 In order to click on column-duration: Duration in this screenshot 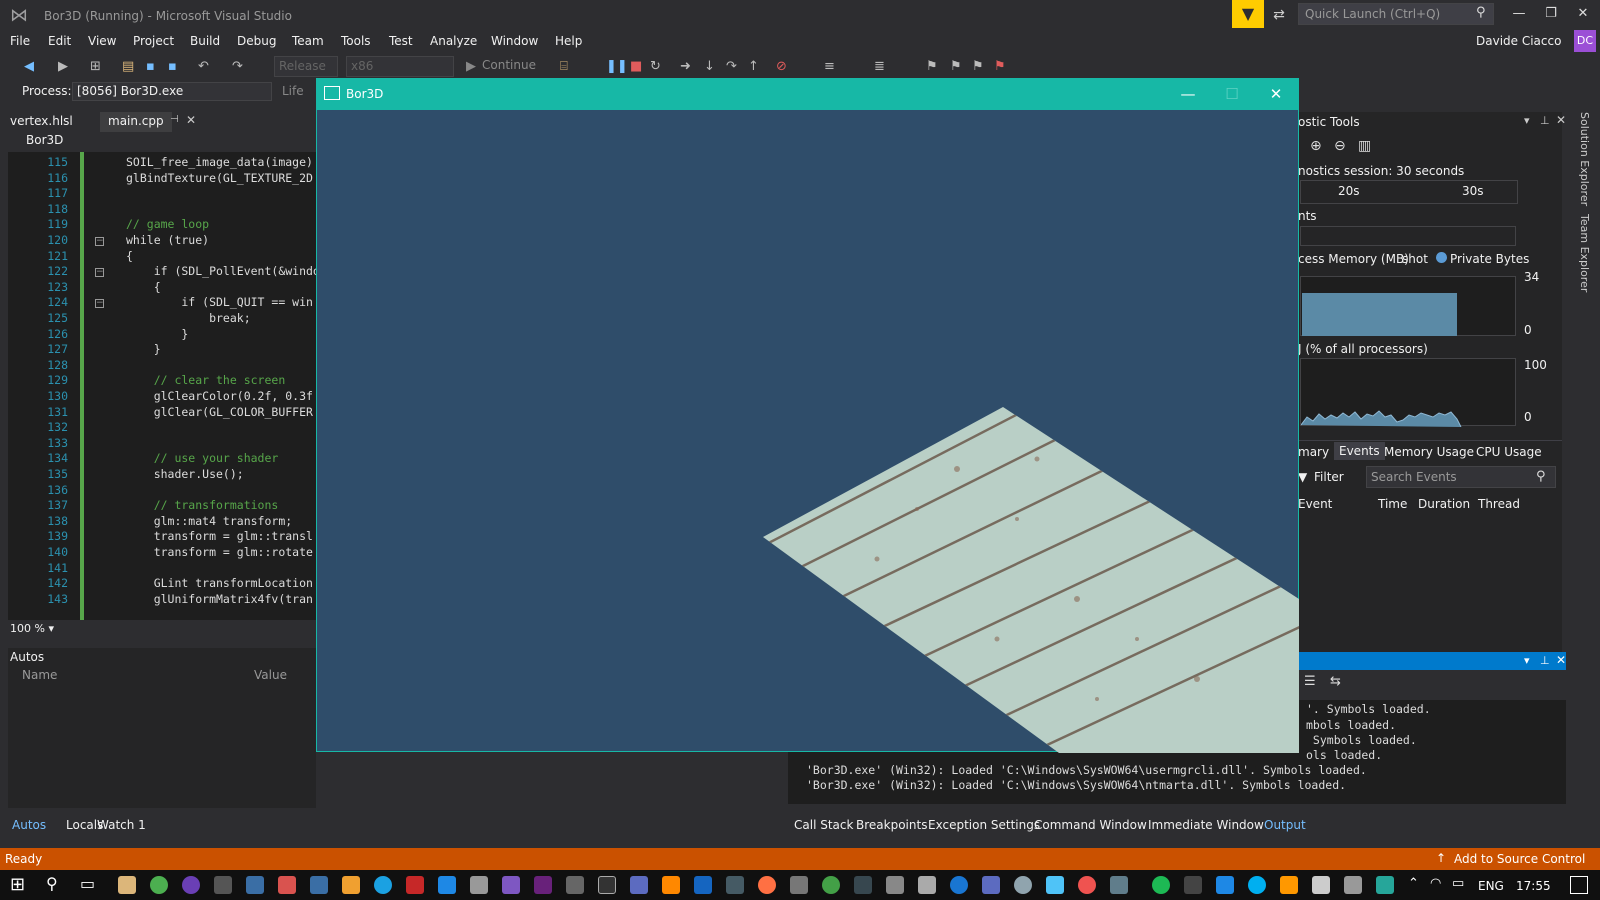, I will do `click(1444, 504)`.